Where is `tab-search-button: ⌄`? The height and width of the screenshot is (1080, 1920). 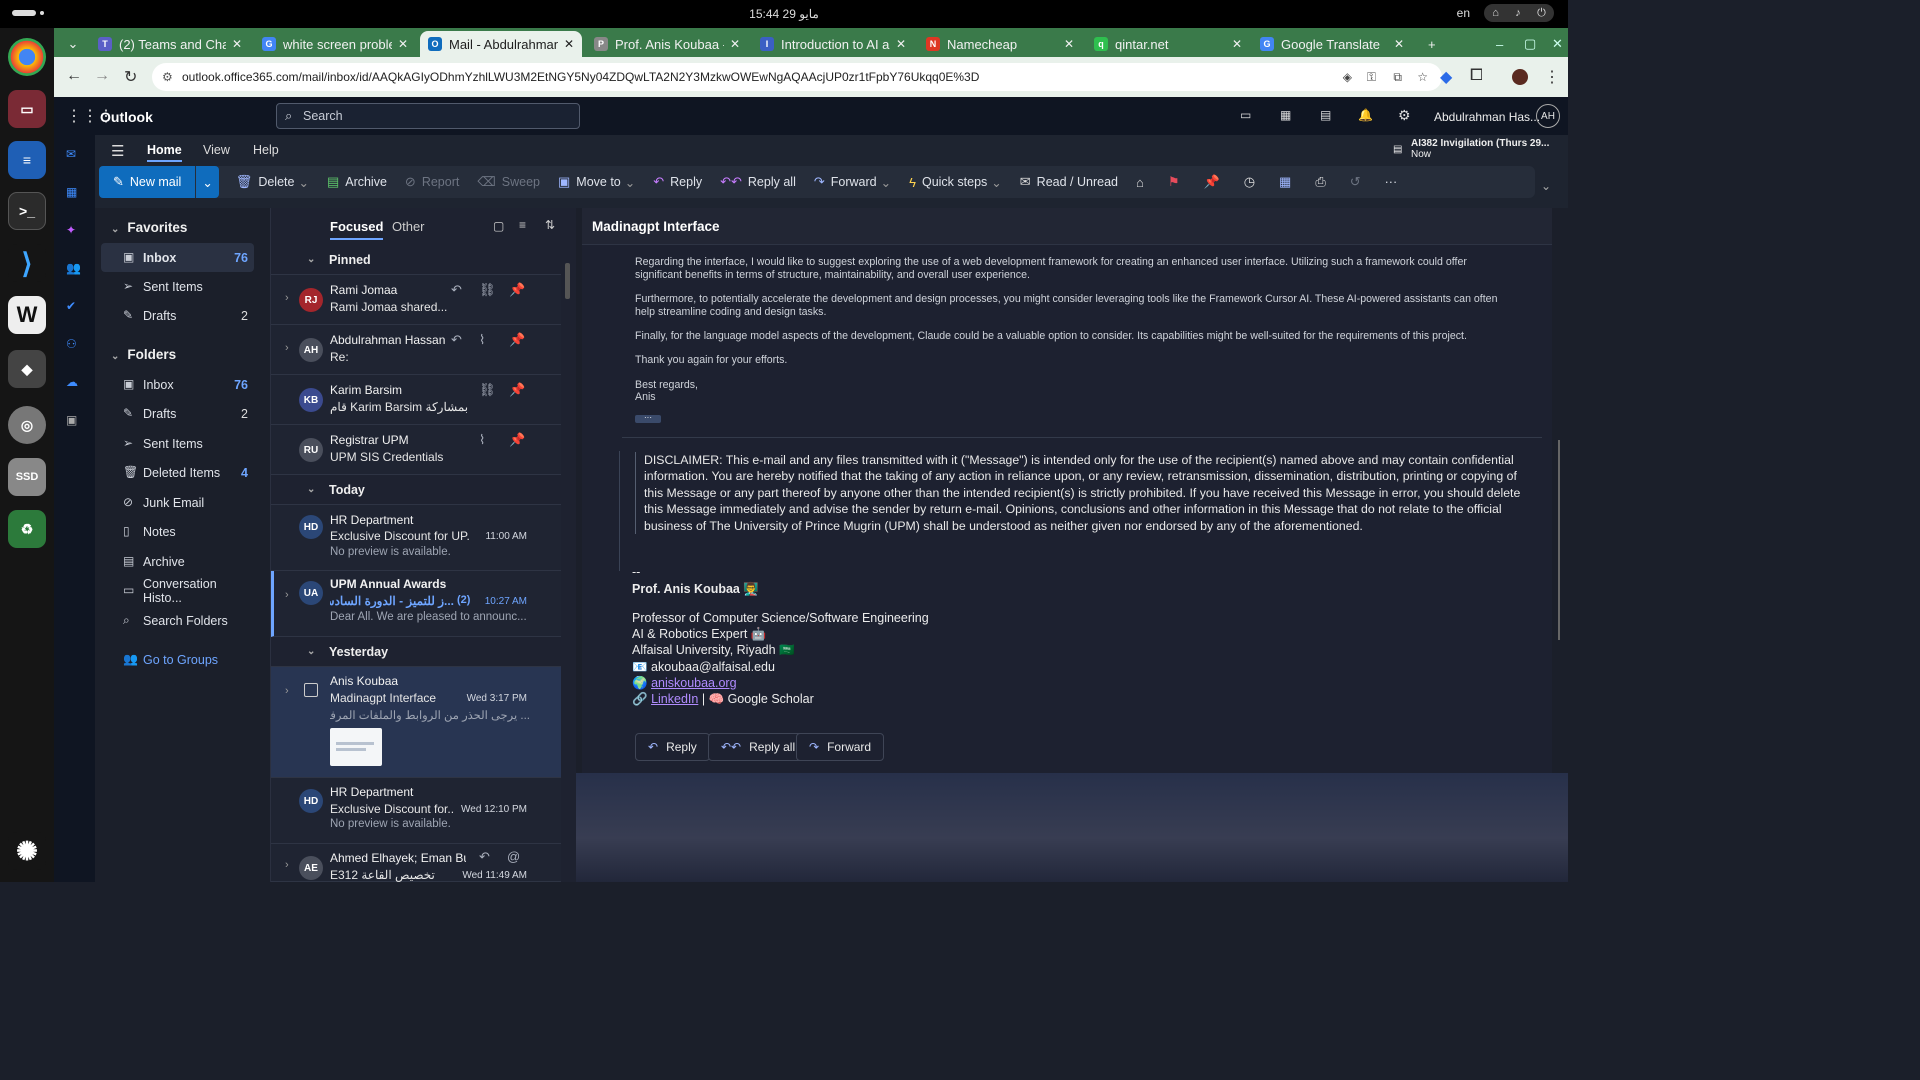 tab-search-button: ⌄ is located at coordinates (73, 44).